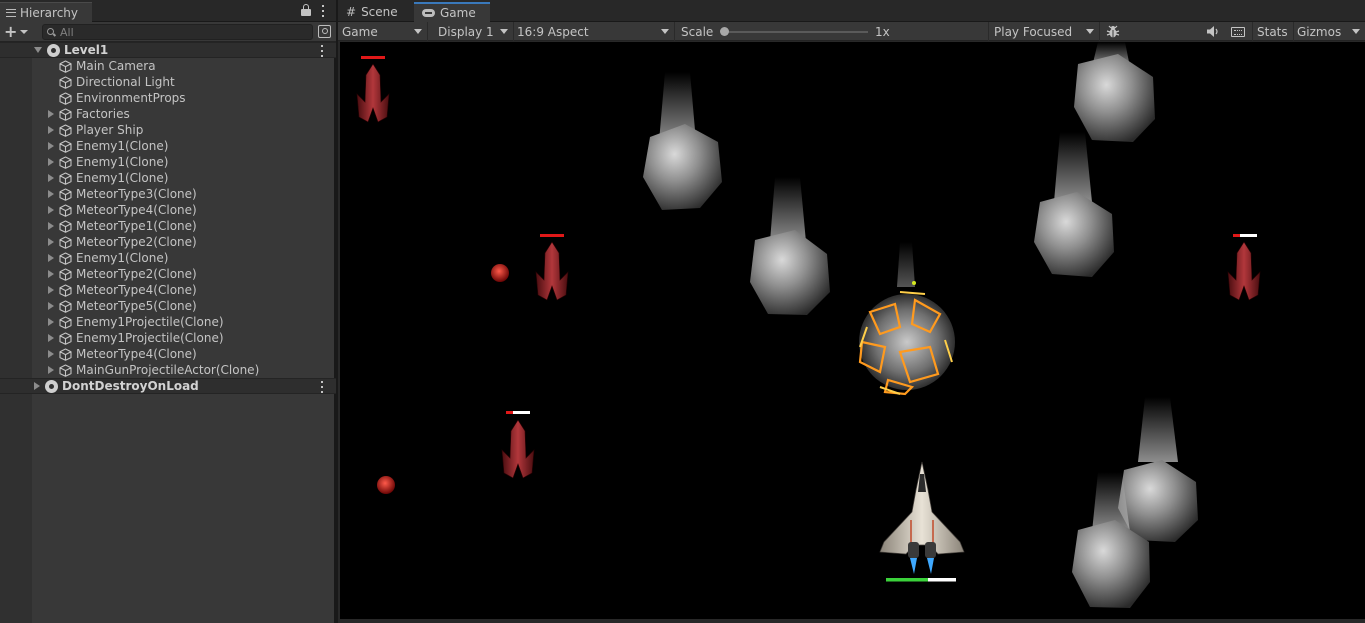  I want to click on scale-slider-track, so click(795, 32).